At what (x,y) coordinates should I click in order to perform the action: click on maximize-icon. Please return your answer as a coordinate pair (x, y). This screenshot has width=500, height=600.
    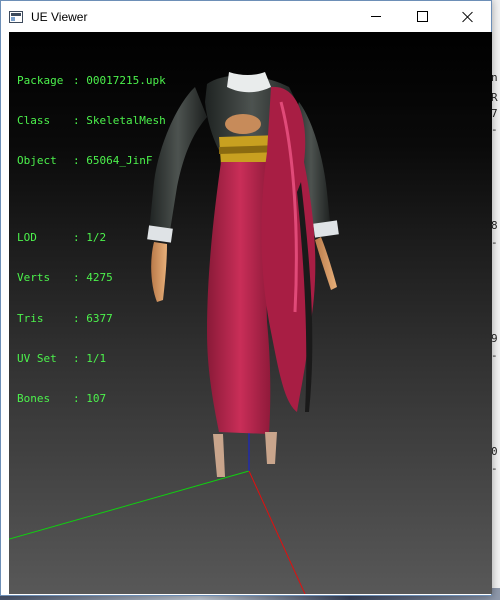
    Looking at the image, I should click on (422, 16).